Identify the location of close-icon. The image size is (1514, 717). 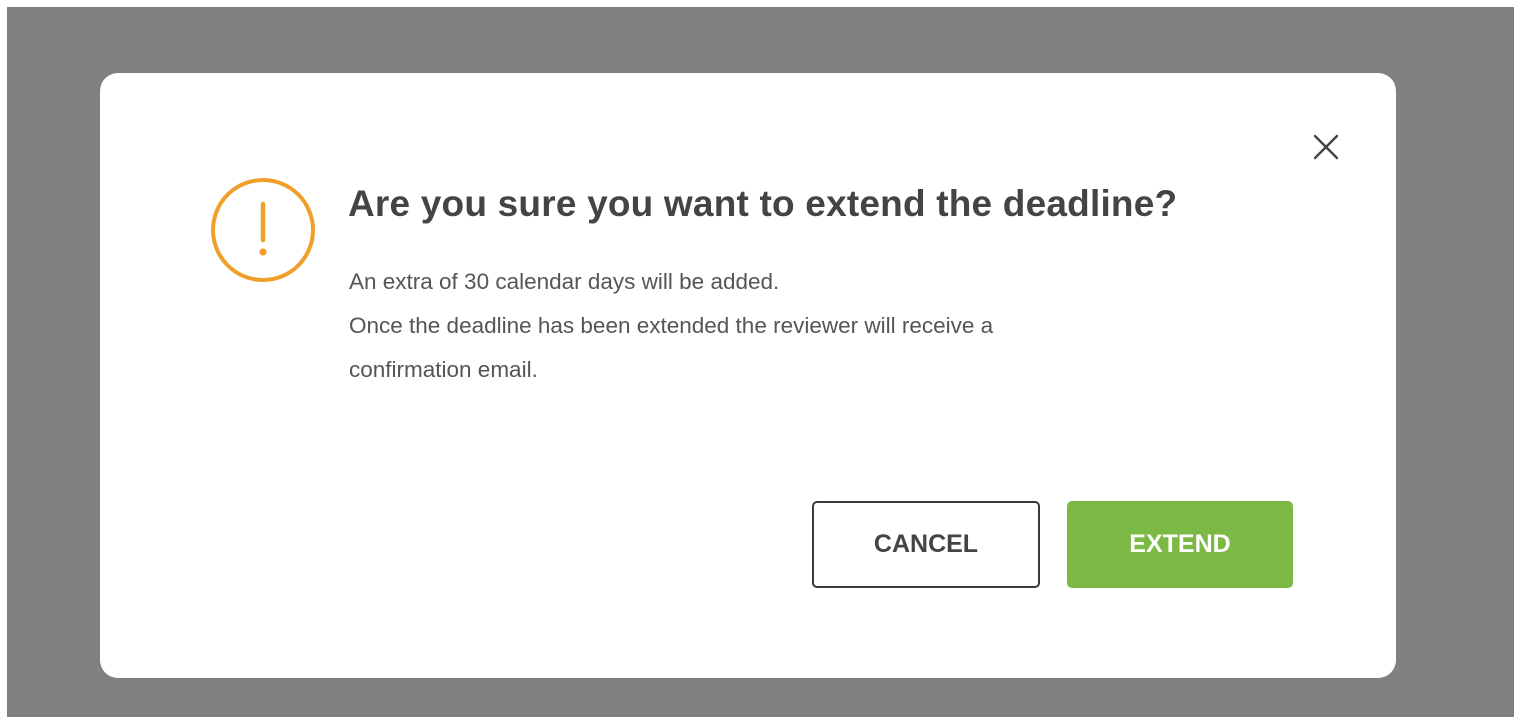
(1326, 147).